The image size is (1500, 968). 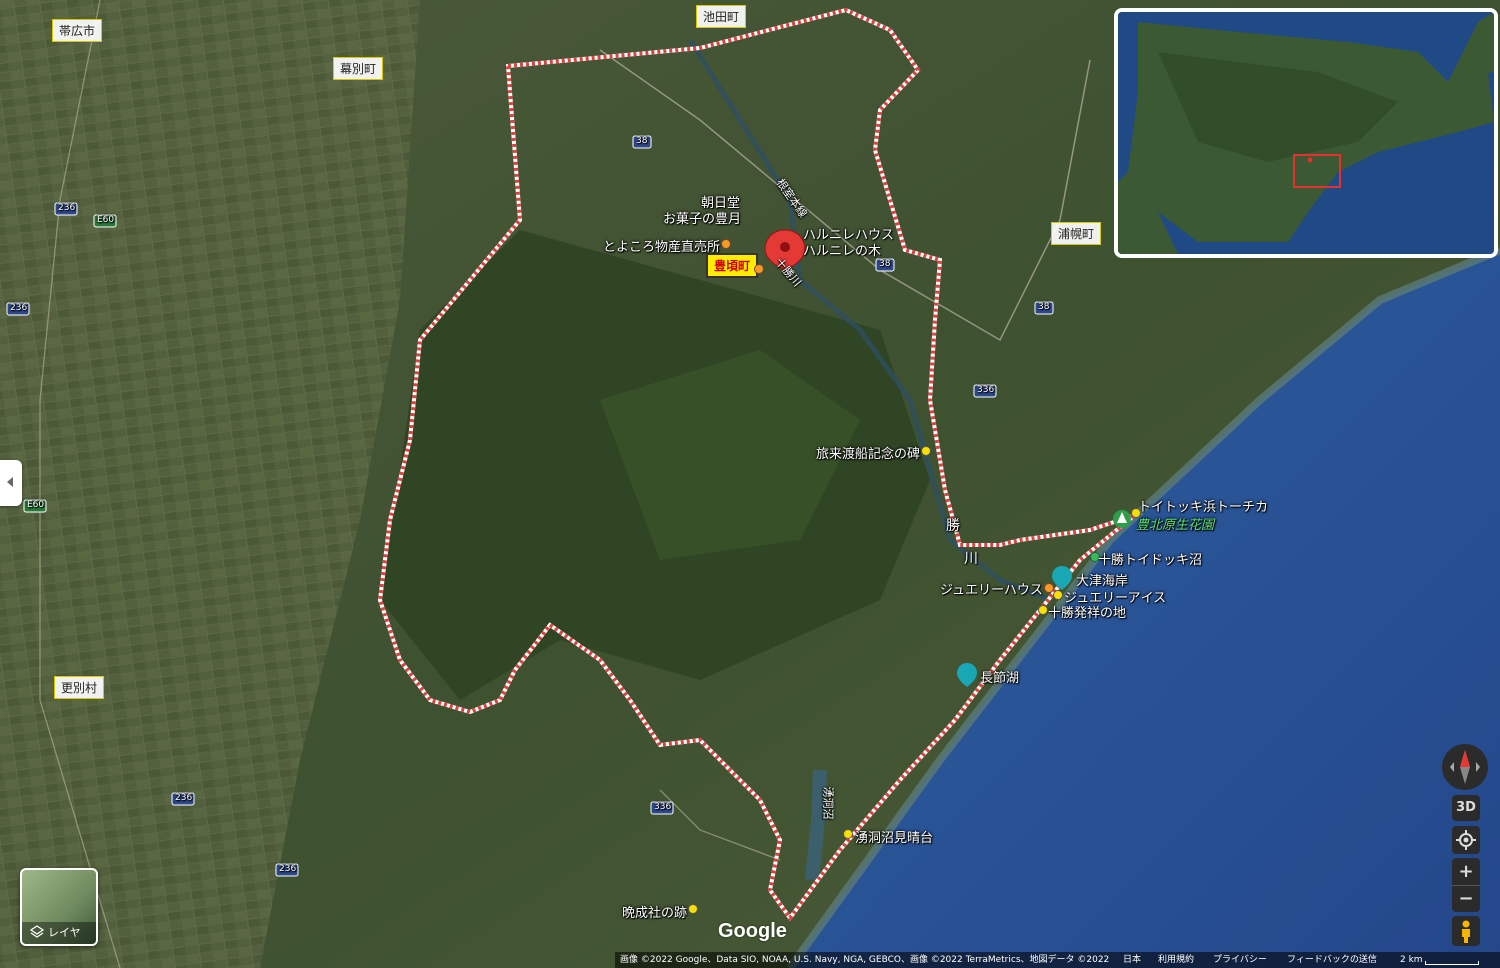 I want to click on region-link: 日本, so click(x=1132, y=960).